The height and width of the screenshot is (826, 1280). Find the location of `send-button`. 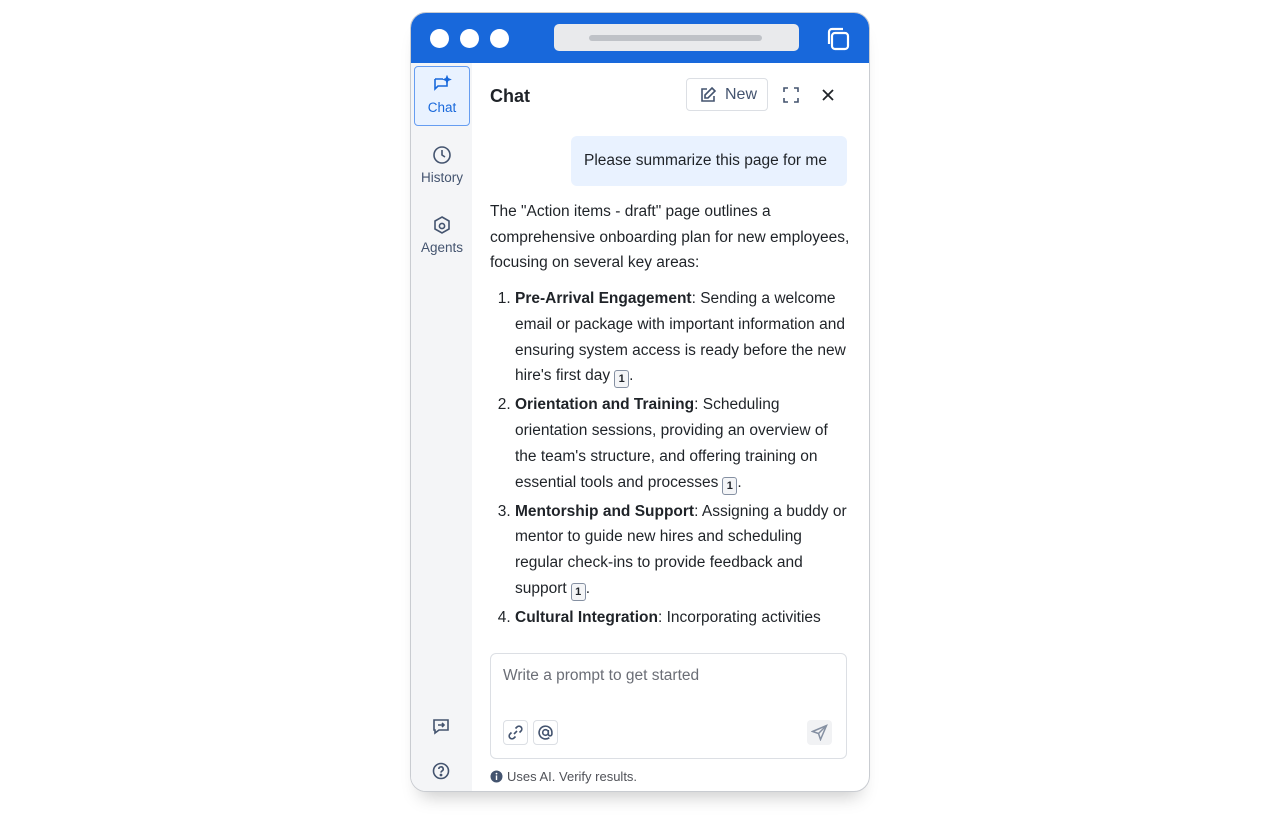

send-button is located at coordinates (819, 732).